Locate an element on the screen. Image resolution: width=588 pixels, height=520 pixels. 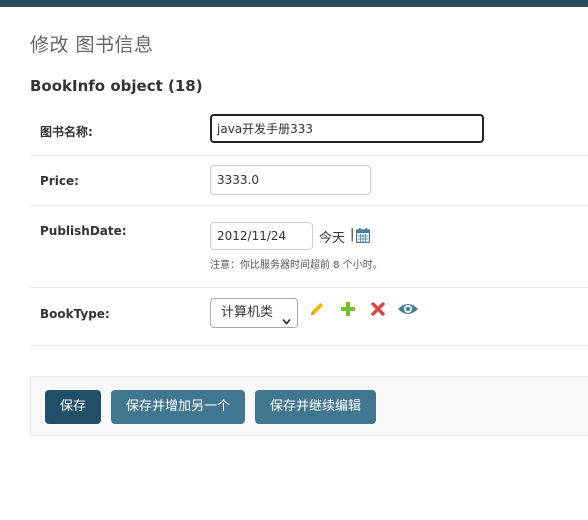
book-type-label: BookType: is located at coordinates (75, 314).